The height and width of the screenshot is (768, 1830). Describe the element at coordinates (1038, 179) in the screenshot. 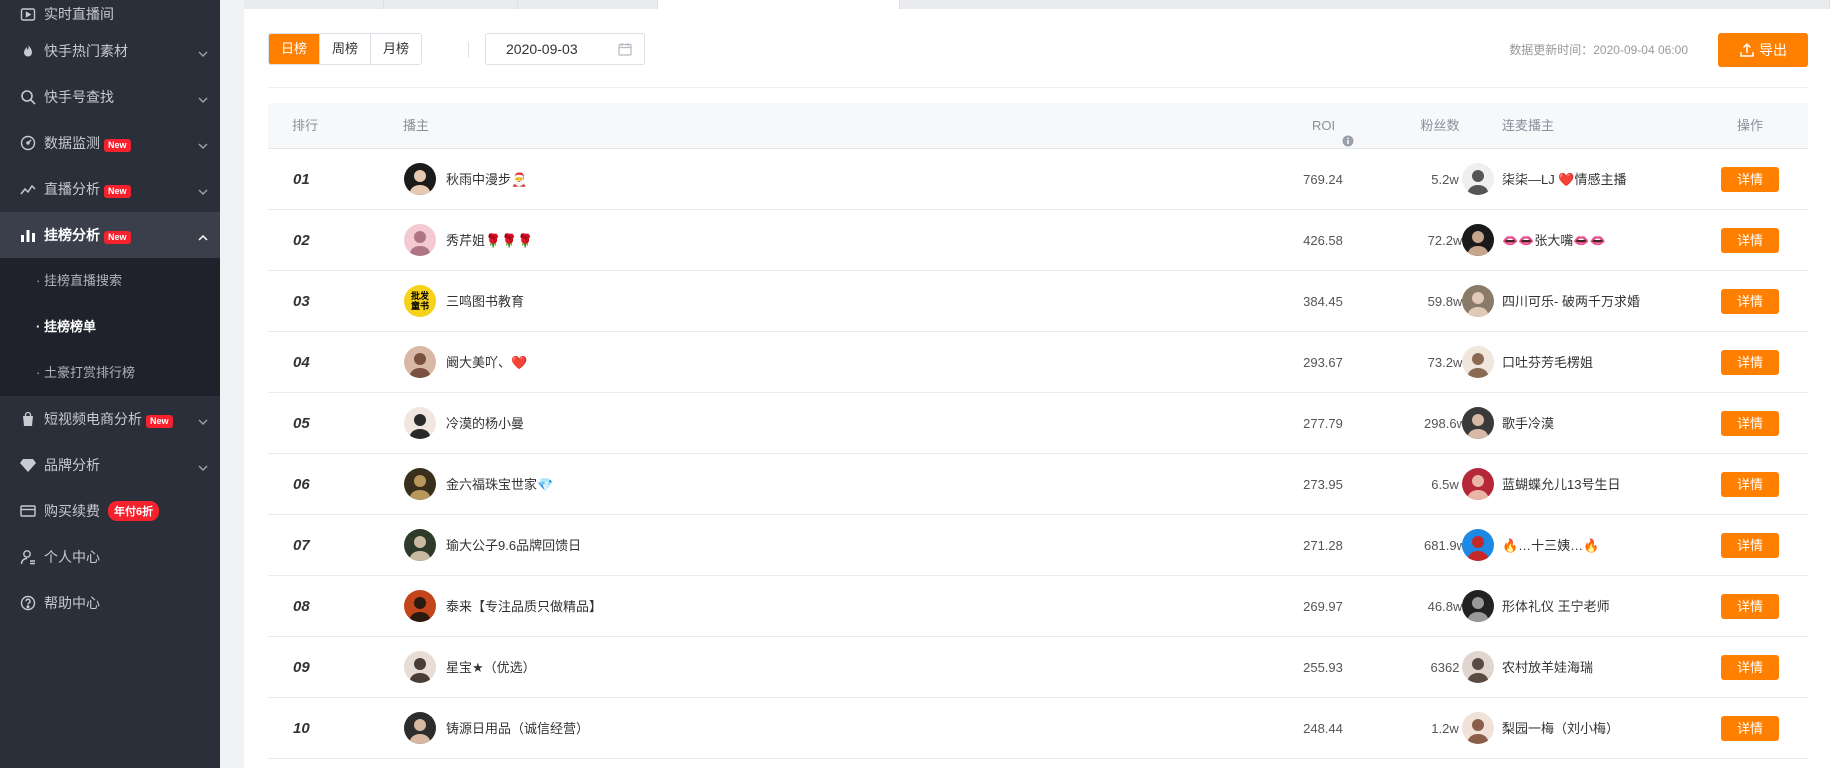

I see `table-row: 01 秋雨中漫步🎅 769.24 5.2w 柒柒—LJ ❤️情感主播 详情` at that location.